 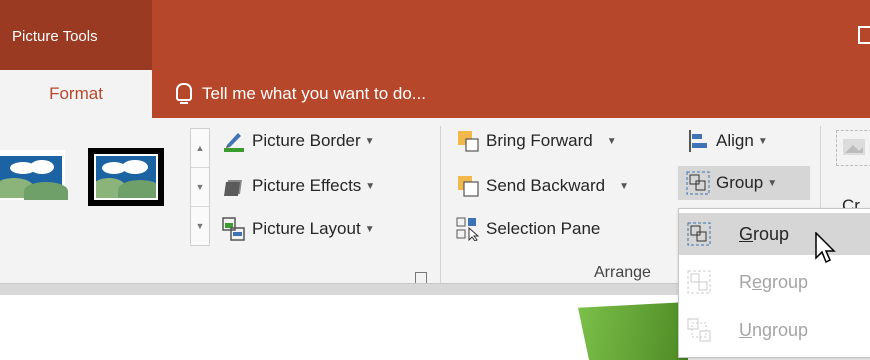 I want to click on menu-item-regroup: Regroup, so click(x=774, y=282).